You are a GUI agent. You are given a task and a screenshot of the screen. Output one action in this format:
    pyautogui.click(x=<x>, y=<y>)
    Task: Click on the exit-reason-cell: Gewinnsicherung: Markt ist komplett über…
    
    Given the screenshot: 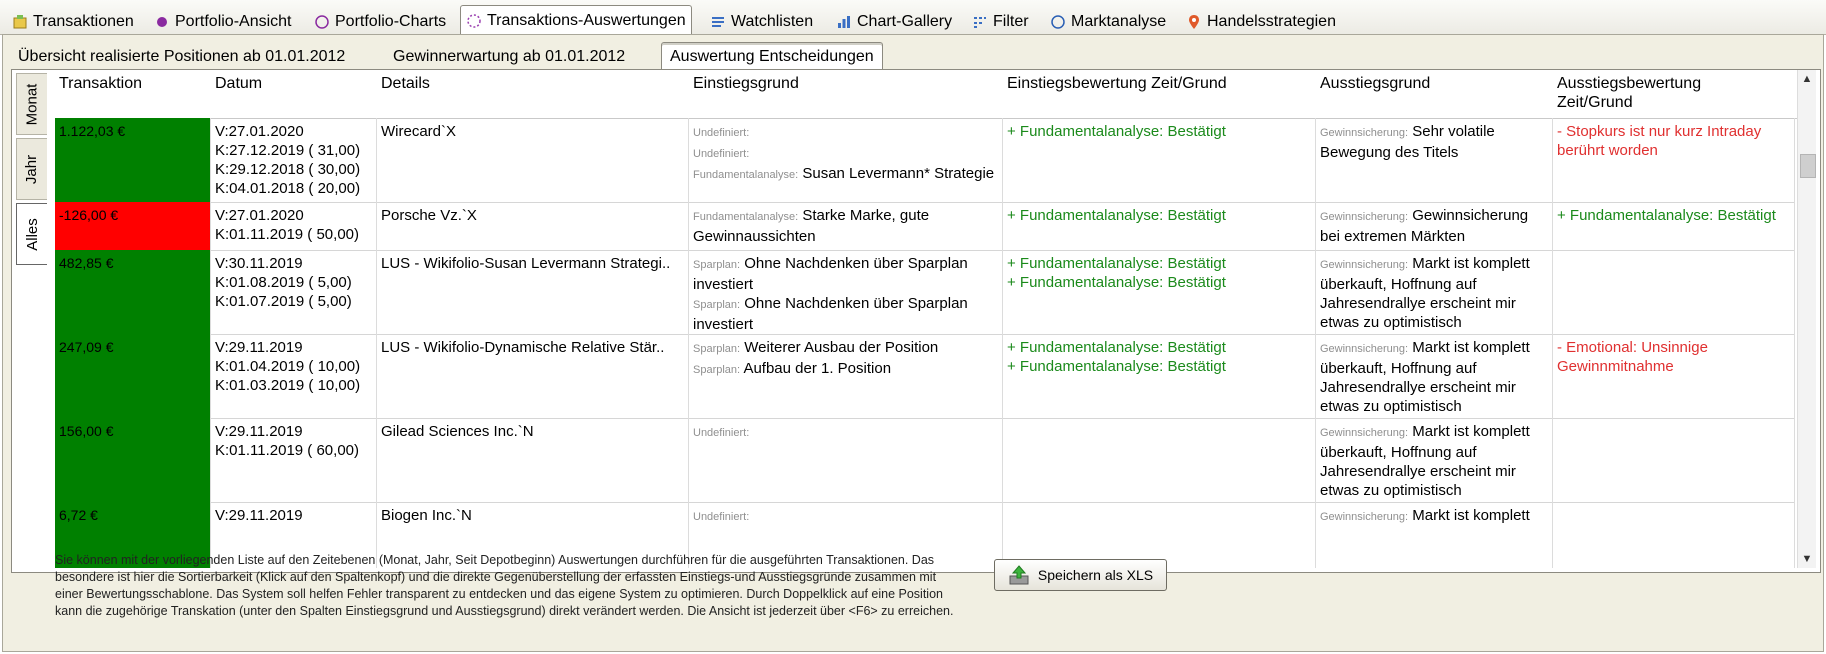 What is the action you would take?
    pyautogui.click(x=1434, y=376)
    